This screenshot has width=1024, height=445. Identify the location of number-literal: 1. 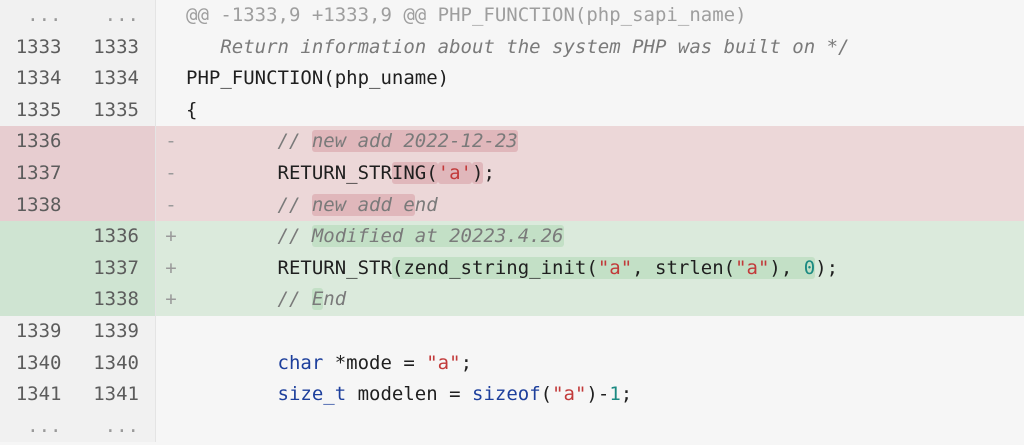
(615, 394).